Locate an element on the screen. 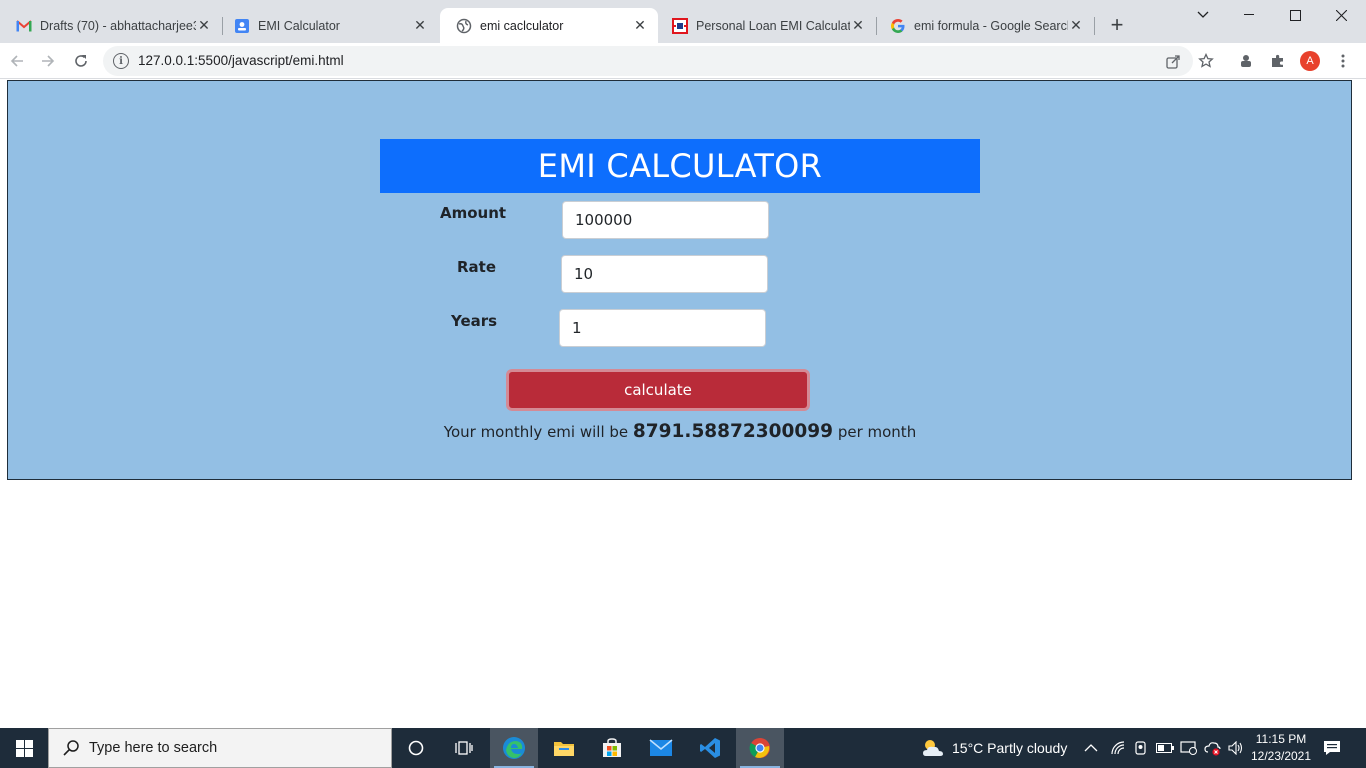 Image resolution: width=1366 pixels, height=768 pixels. result-prefix: Your monthly emi will be is located at coordinates (536, 432).